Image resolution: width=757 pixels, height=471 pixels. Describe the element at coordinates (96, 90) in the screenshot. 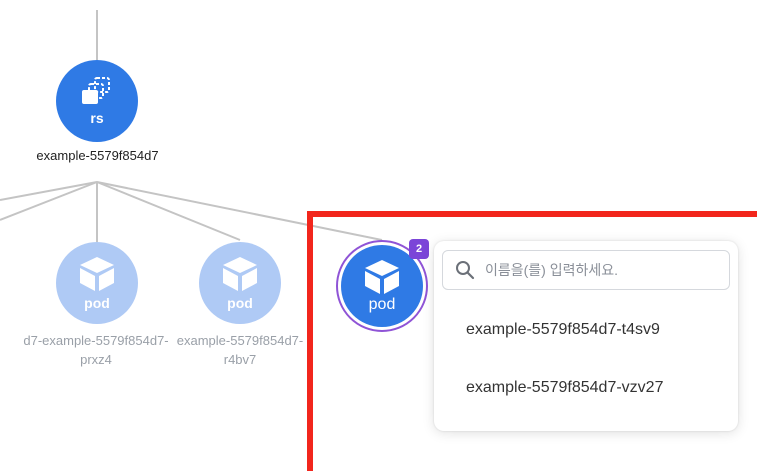

I see `replicaset-icon` at that location.